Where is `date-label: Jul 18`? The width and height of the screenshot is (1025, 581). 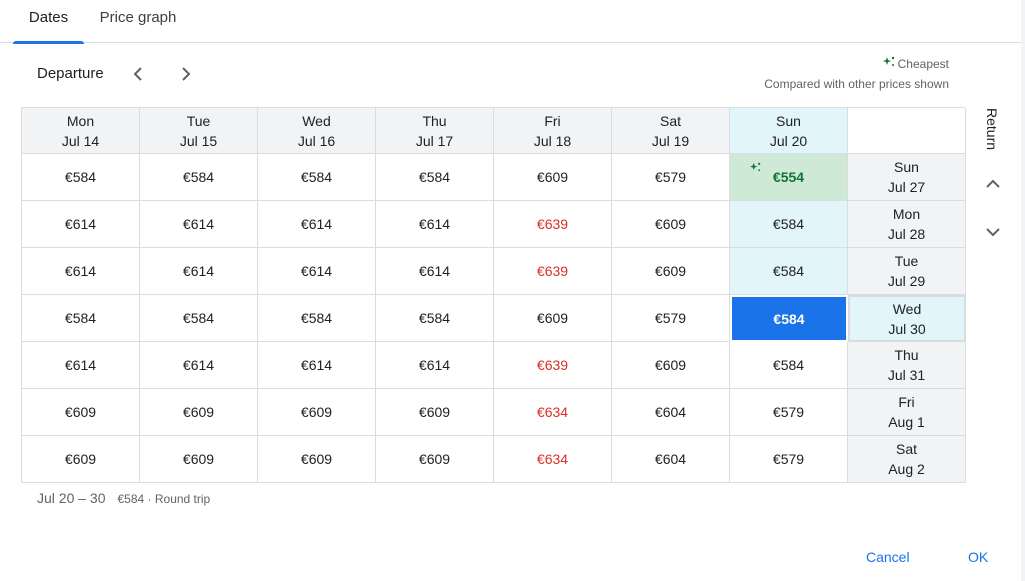 date-label: Jul 18 is located at coordinates (552, 140).